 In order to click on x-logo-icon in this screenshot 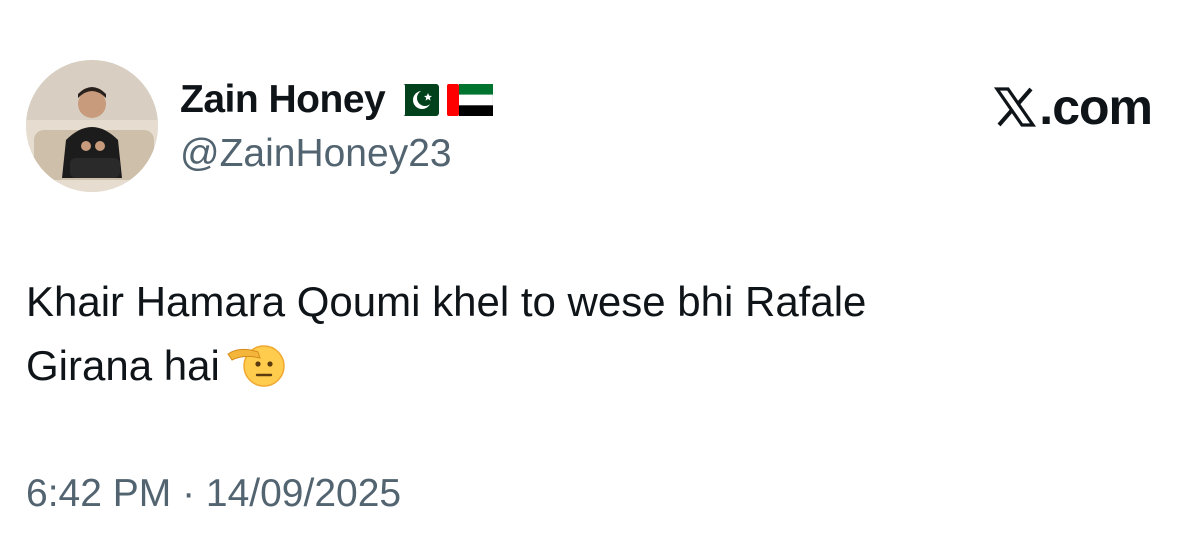, I will do `click(1015, 107)`.